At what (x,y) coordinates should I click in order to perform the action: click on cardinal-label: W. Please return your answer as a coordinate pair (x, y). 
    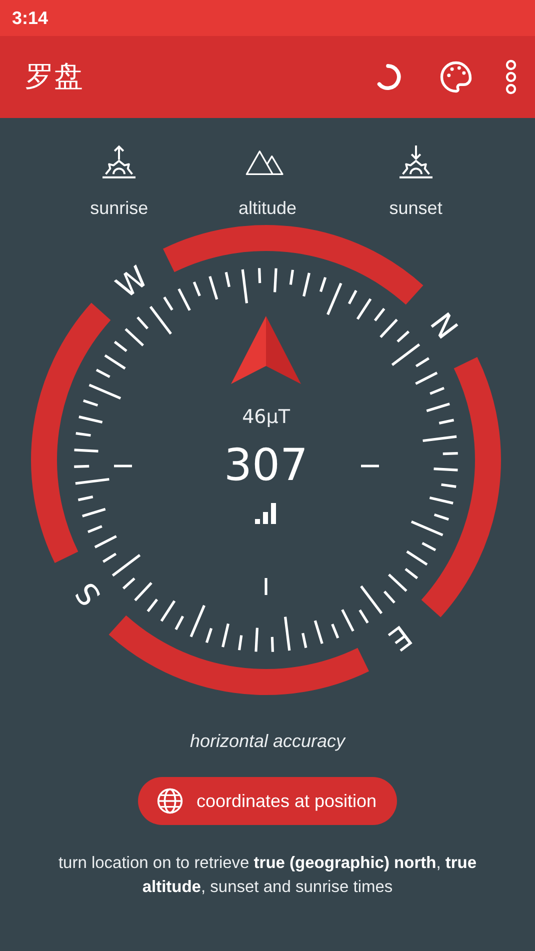
    Looking at the image, I should click on (132, 283).